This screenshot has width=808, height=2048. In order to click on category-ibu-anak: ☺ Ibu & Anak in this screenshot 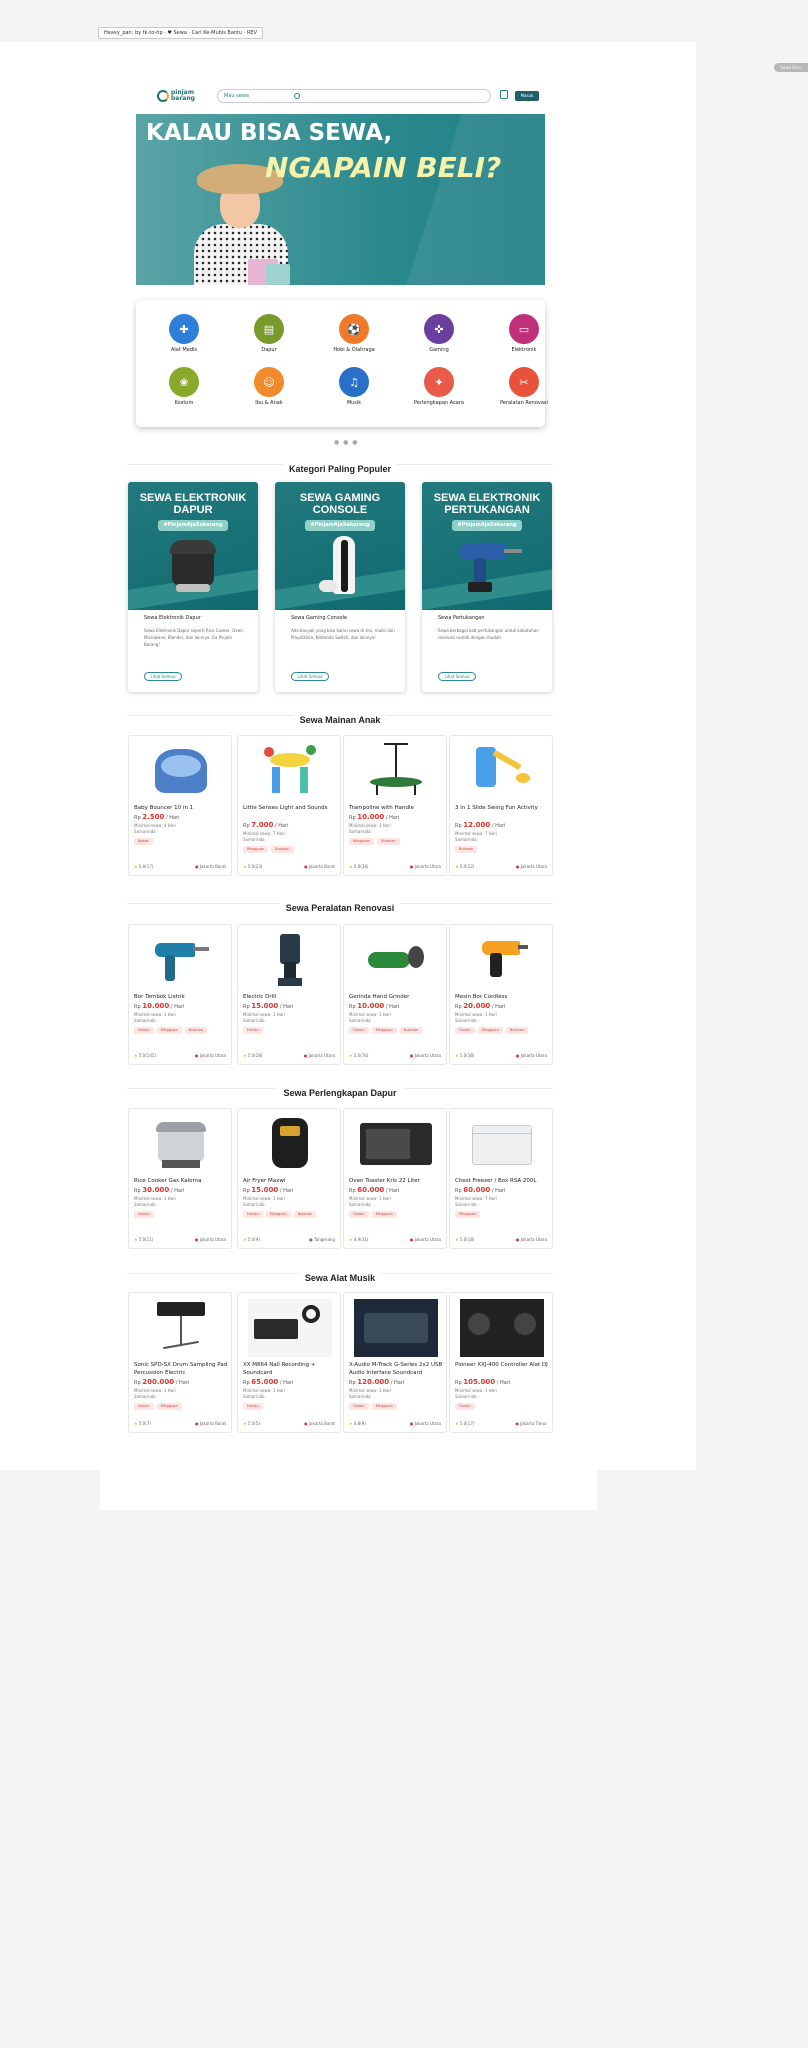, I will do `click(269, 387)`.